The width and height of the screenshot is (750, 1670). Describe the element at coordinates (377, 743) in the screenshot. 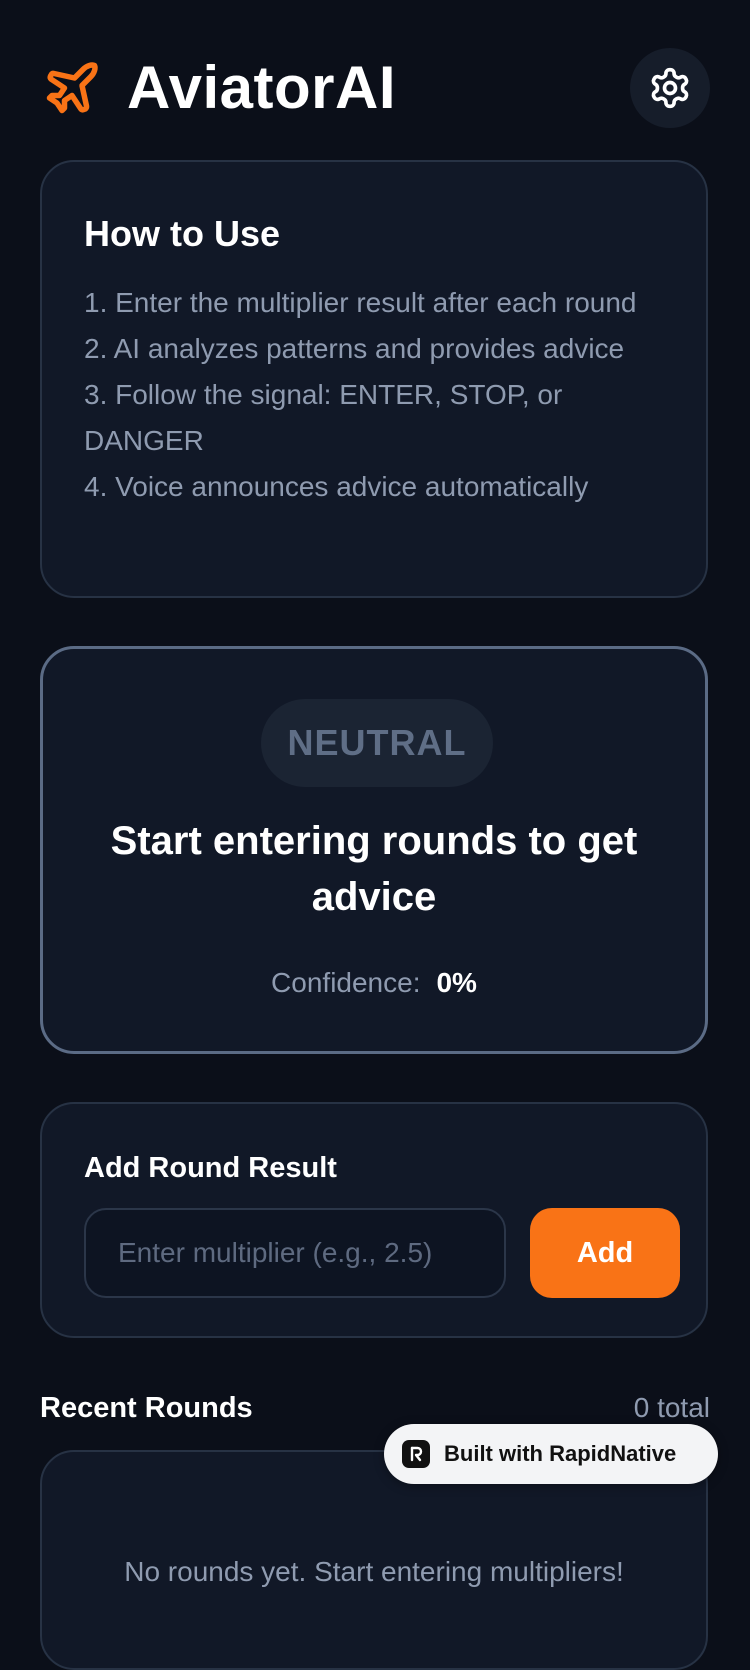

I see `signal-status-badge: NEUTRAL` at that location.